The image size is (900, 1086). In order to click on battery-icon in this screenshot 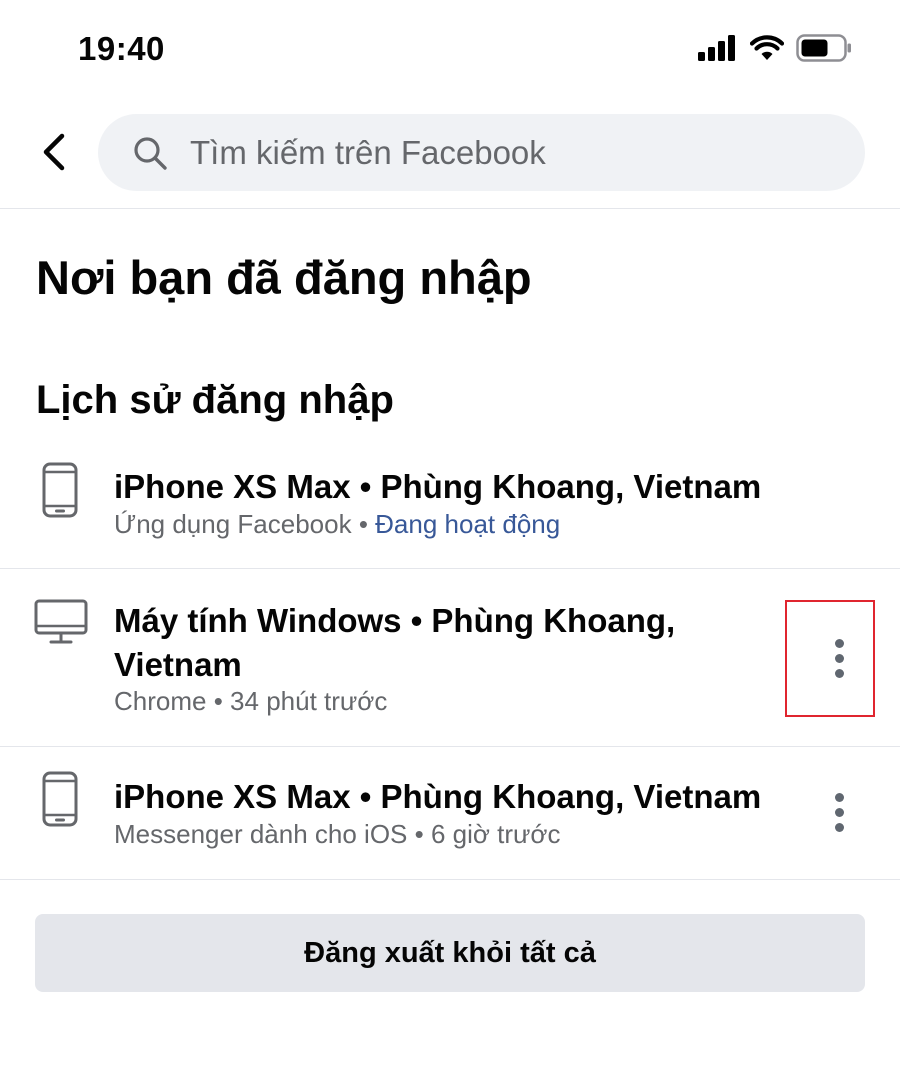, I will do `click(823, 48)`.